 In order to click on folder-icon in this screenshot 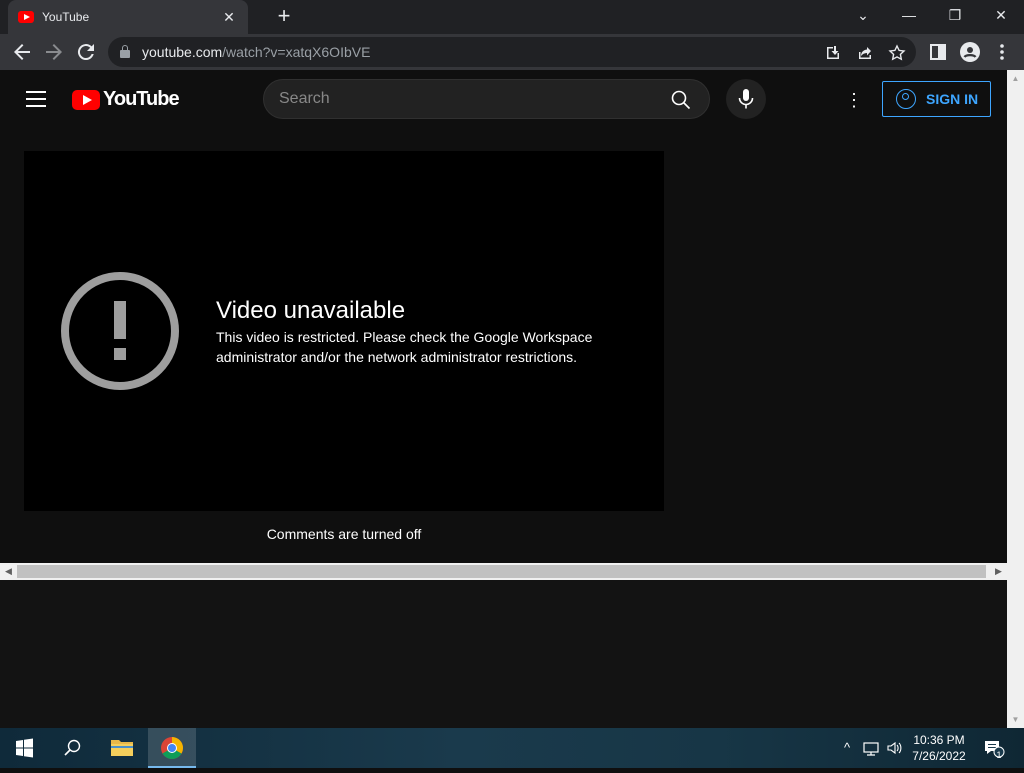, I will do `click(122, 748)`.